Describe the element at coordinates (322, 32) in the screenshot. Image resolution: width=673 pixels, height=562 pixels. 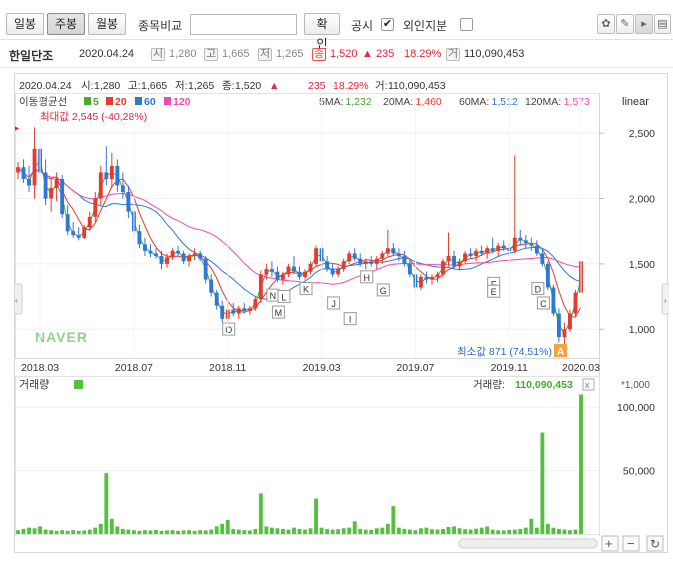
I see `confirm-button: 확인` at that location.